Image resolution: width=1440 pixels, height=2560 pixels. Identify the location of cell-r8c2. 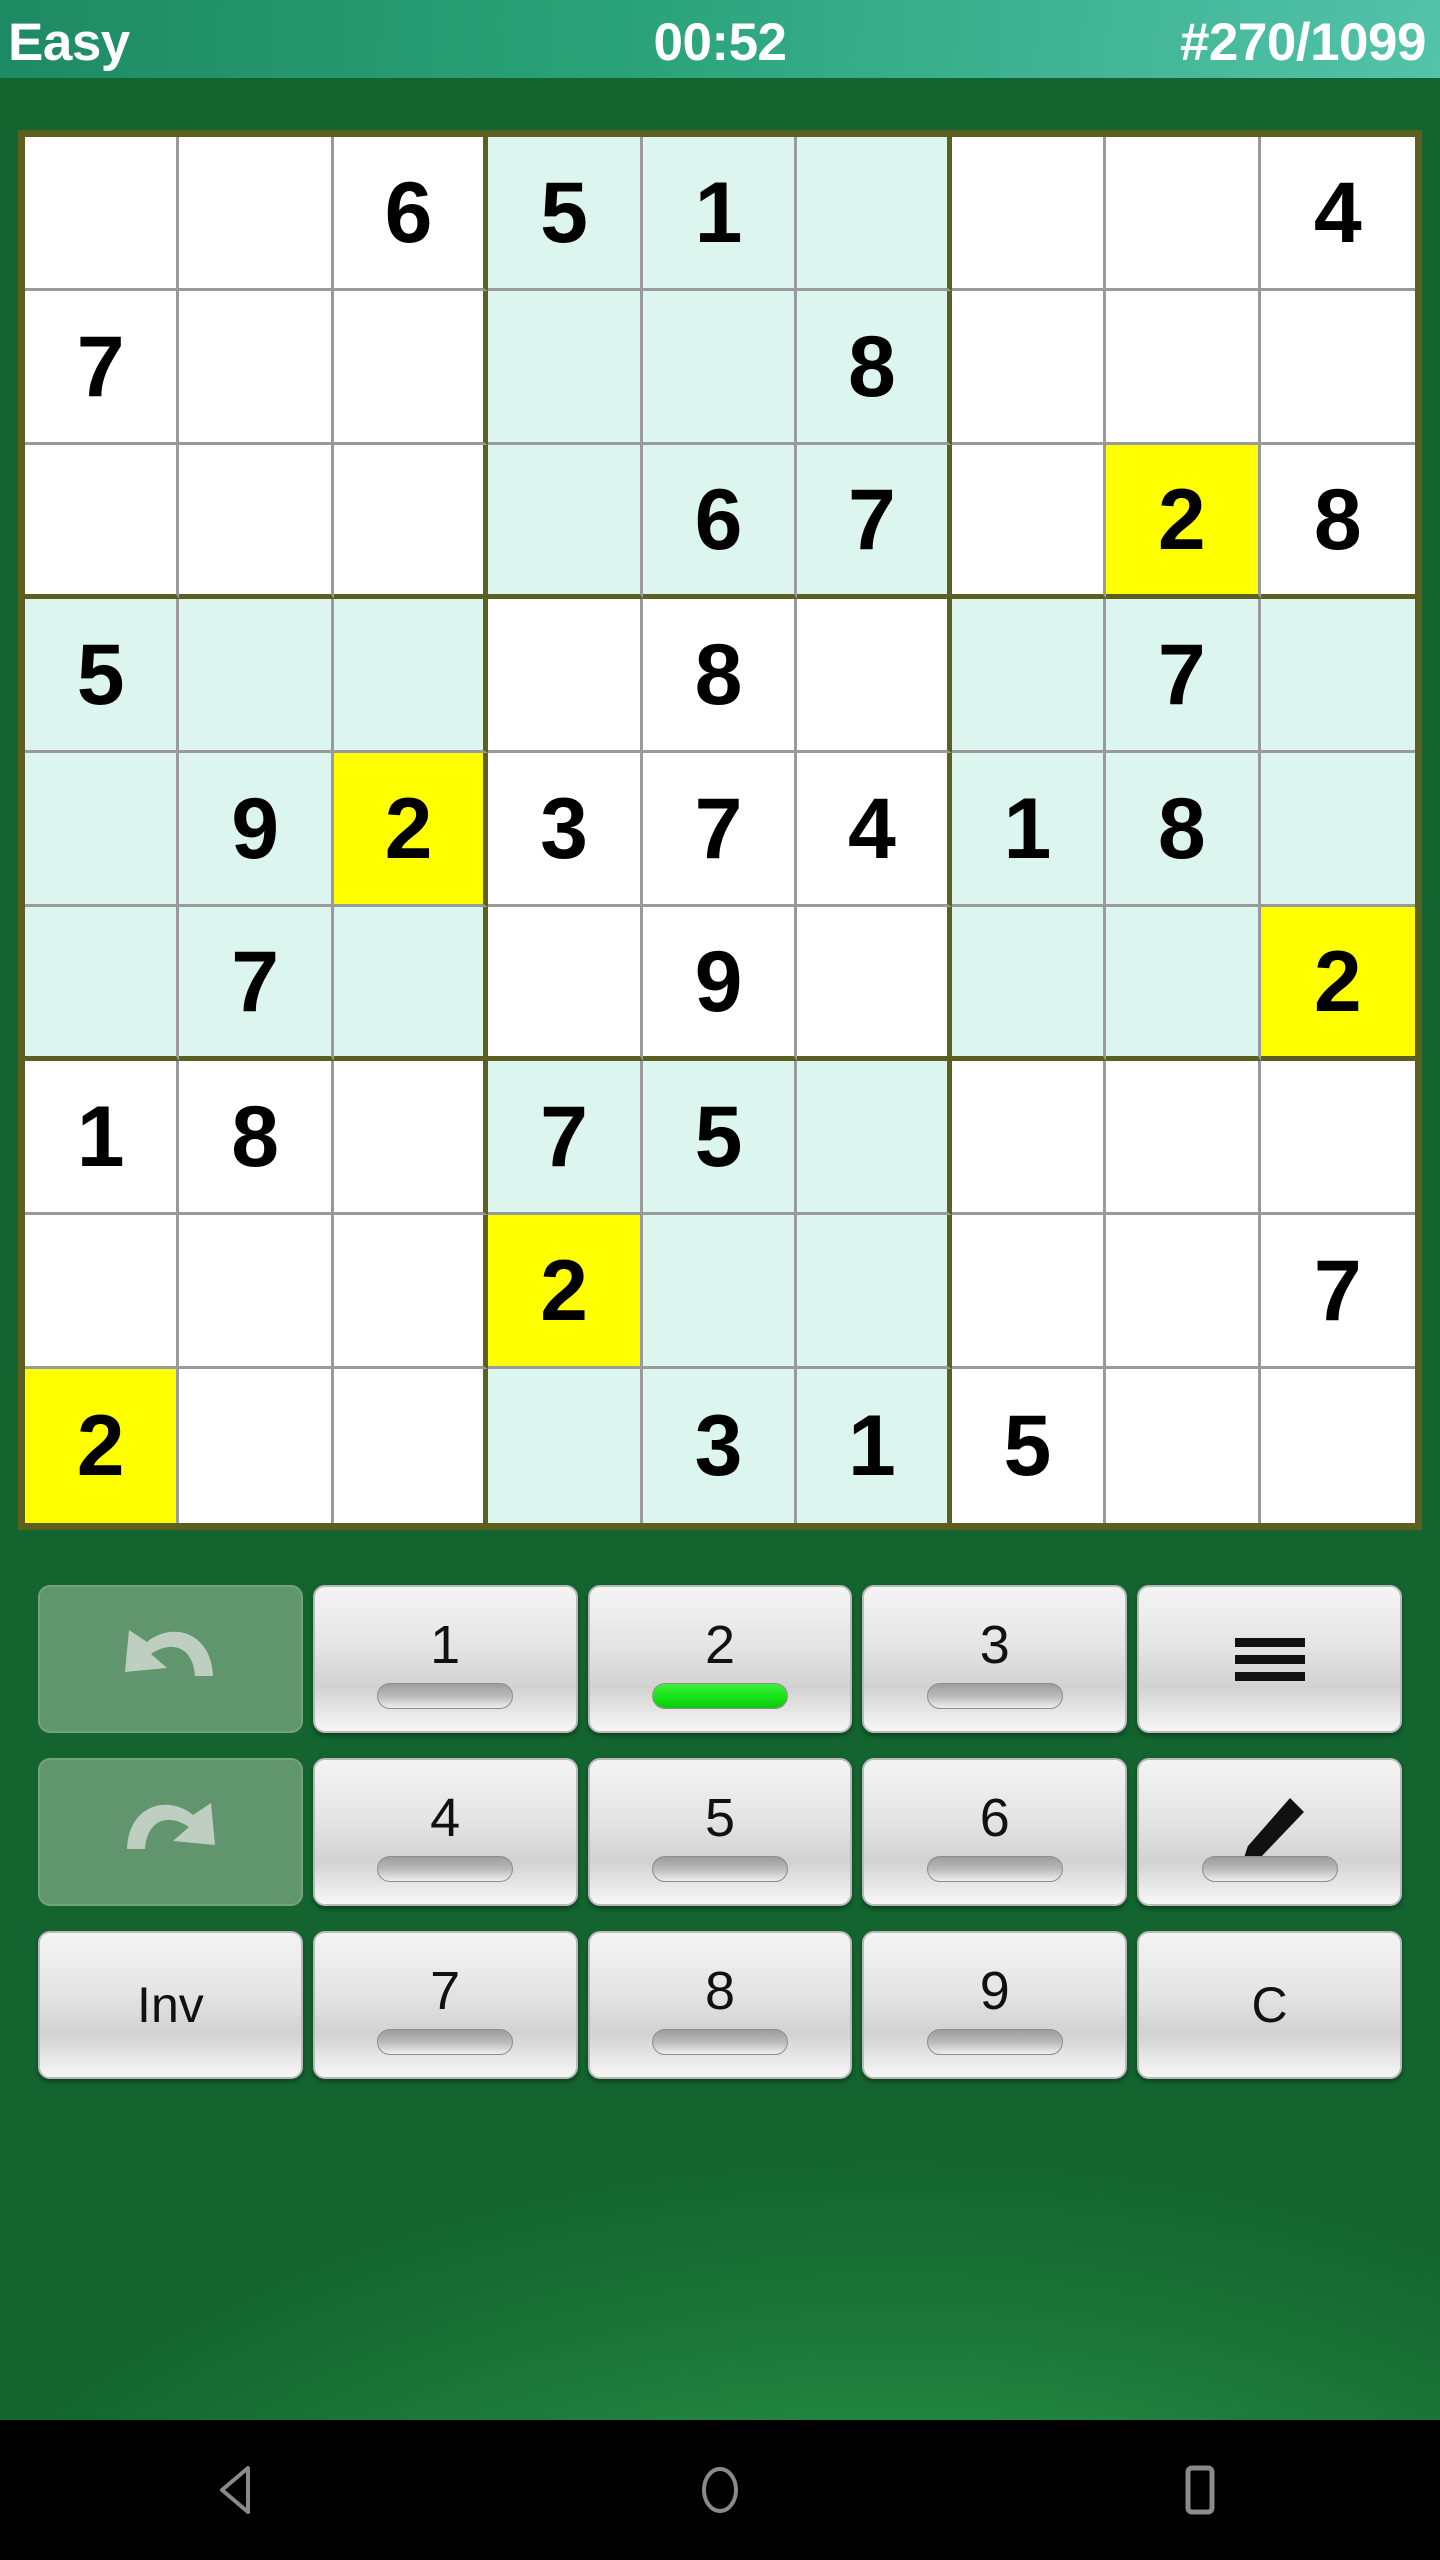
(256, 1292).